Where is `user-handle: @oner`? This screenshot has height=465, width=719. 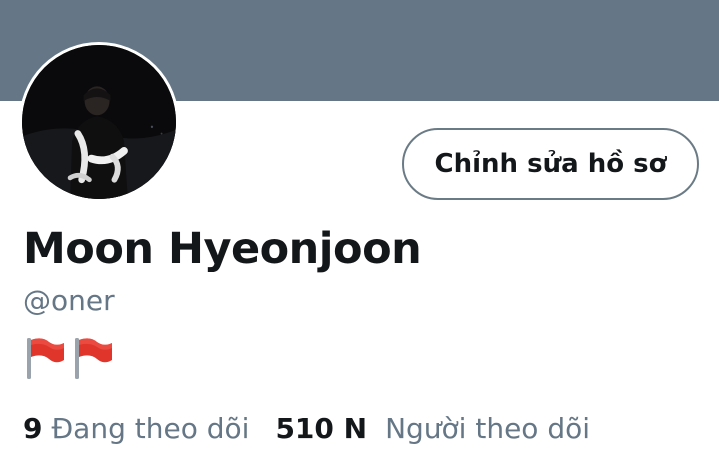
user-handle: @oner is located at coordinates (69, 300).